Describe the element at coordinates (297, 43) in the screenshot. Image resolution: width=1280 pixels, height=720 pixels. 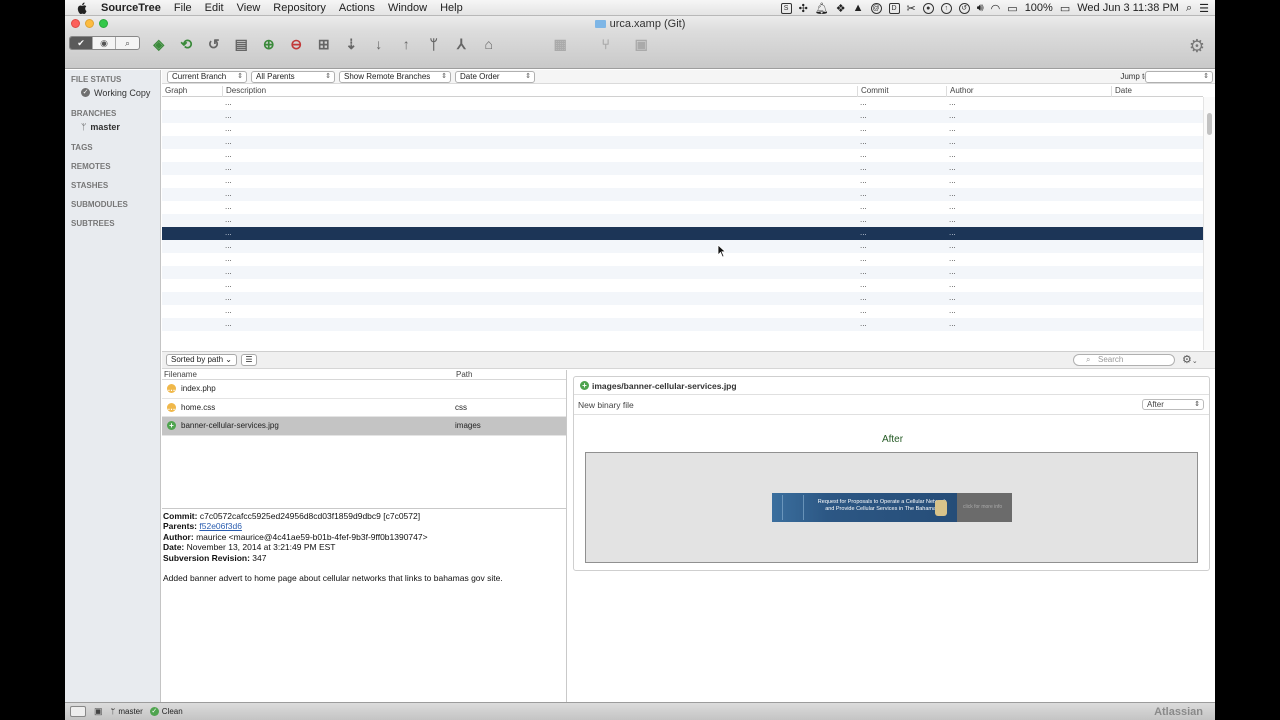
I see `remove-tool: ⊖` at that location.